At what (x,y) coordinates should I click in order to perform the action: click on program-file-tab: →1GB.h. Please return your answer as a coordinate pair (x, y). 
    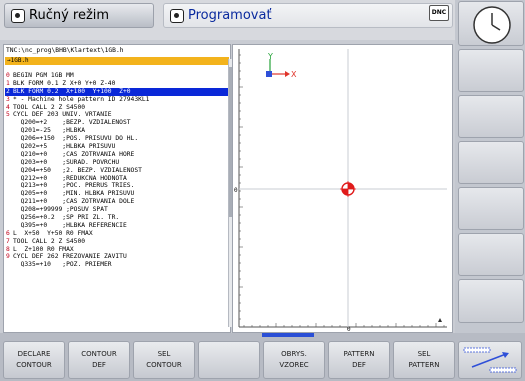
    Looking at the image, I should click on (117, 61).